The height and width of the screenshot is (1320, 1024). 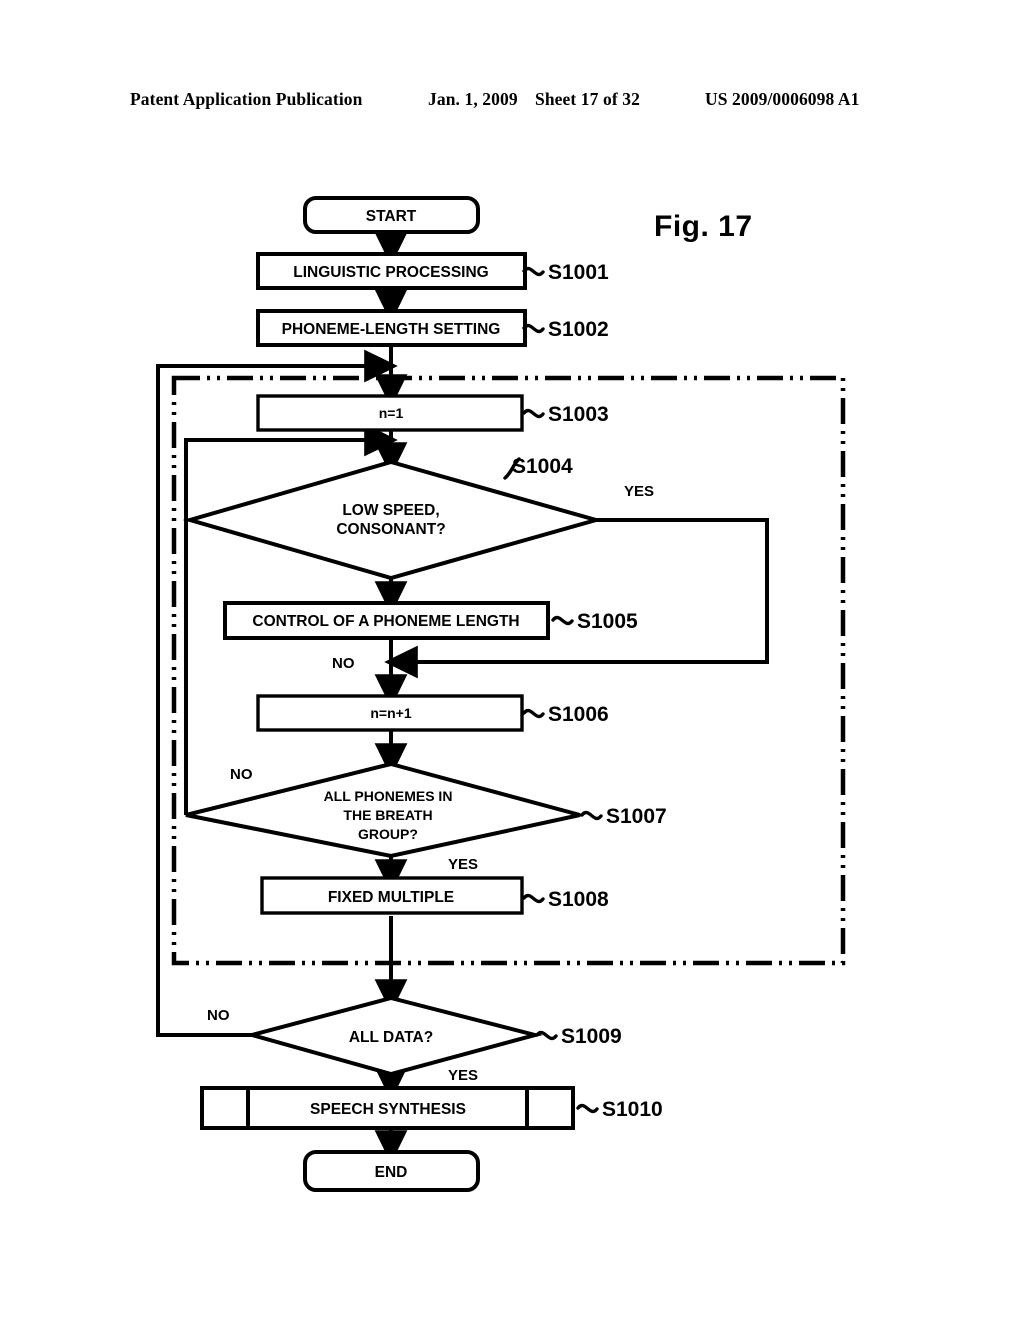 I want to click on node-s1008-label: FIXED MULTIPLE, so click(x=391, y=897).